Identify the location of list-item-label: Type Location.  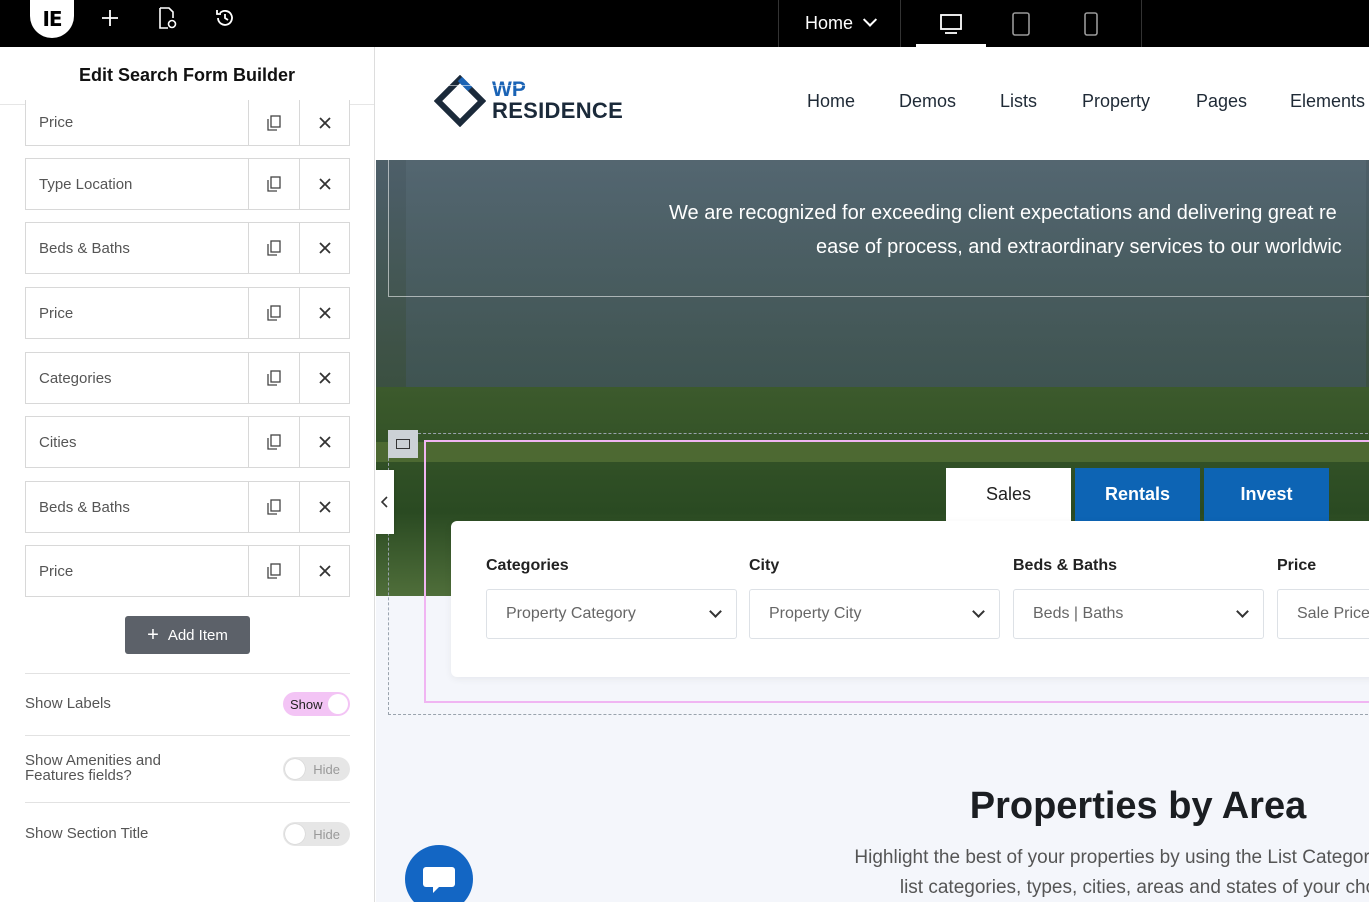
(137, 184).